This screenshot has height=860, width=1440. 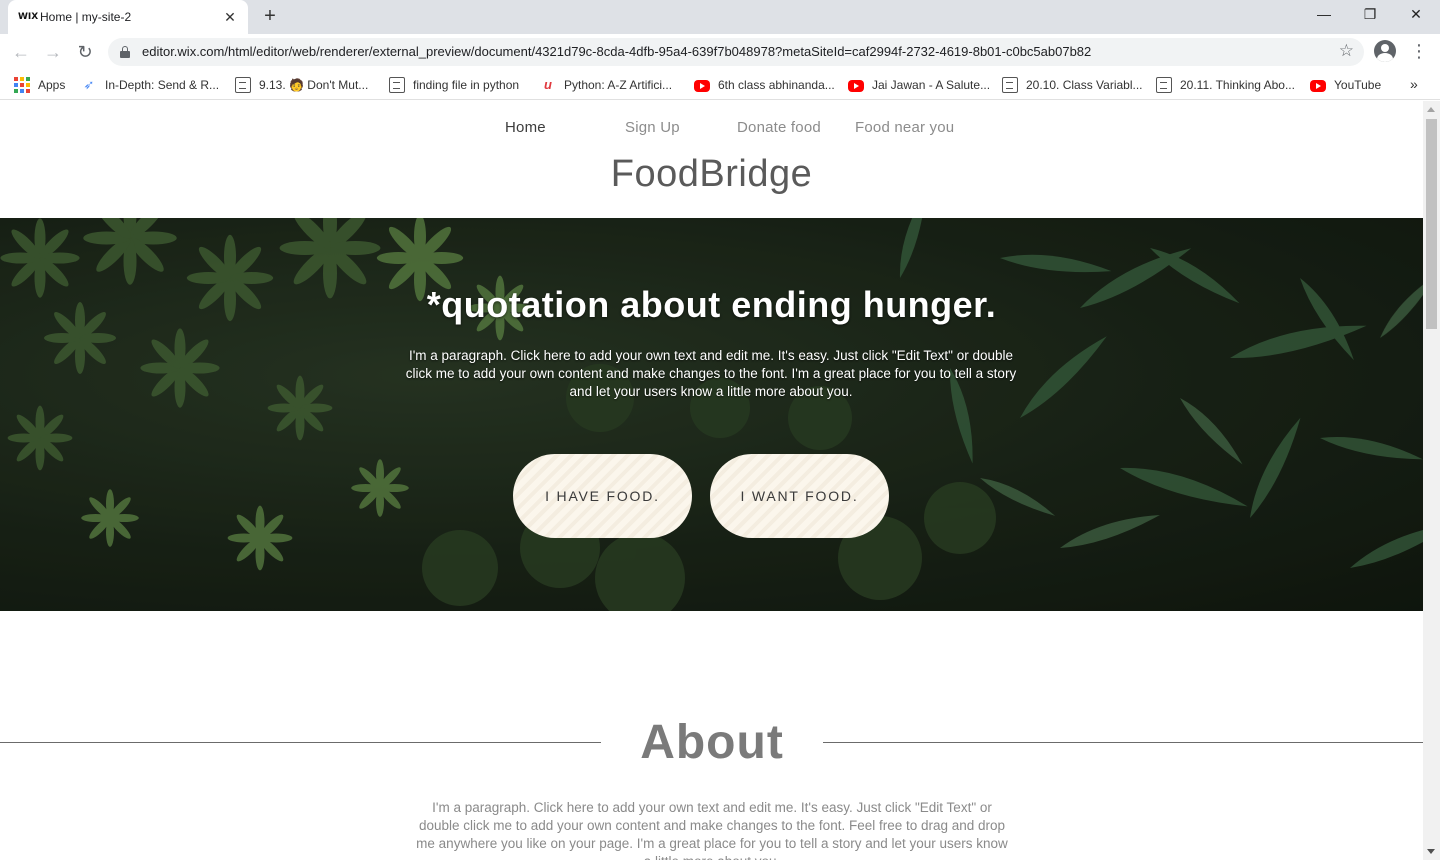 What do you see at coordinates (1345, 85) in the screenshot?
I see `bookmark-youtube: YouTube` at bounding box center [1345, 85].